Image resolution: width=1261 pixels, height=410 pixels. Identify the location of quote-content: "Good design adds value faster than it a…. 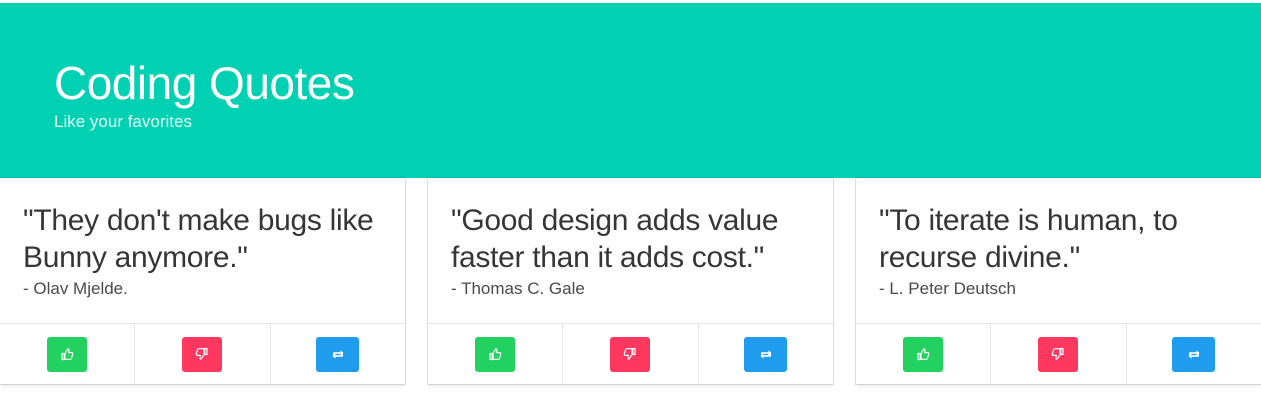
(634, 251).